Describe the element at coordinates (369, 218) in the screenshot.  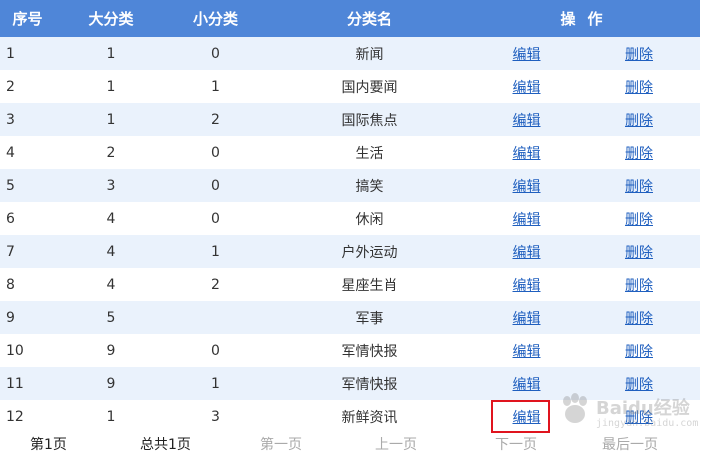
I see `cell-category-name: 休闲` at that location.